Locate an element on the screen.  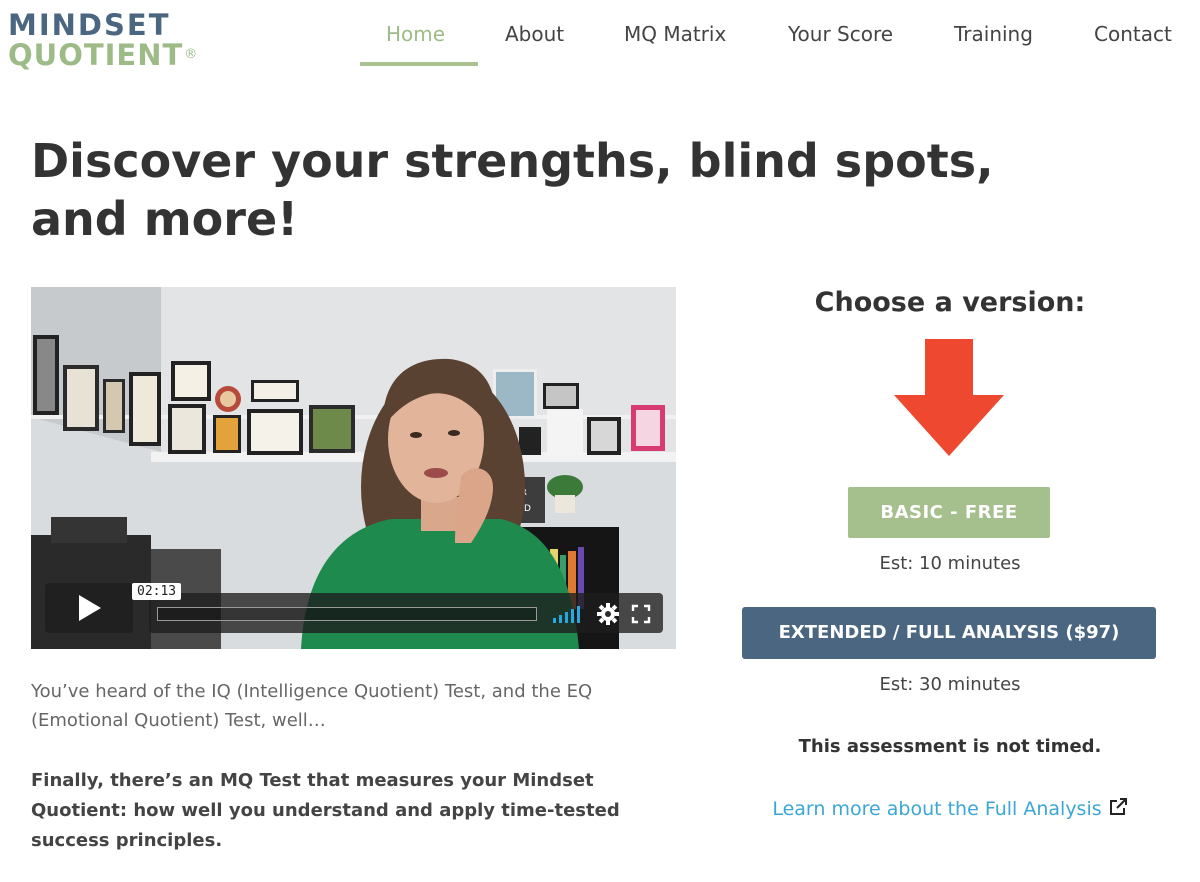
basic-free-button: BASIC - FREE is located at coordinates (949, 512).